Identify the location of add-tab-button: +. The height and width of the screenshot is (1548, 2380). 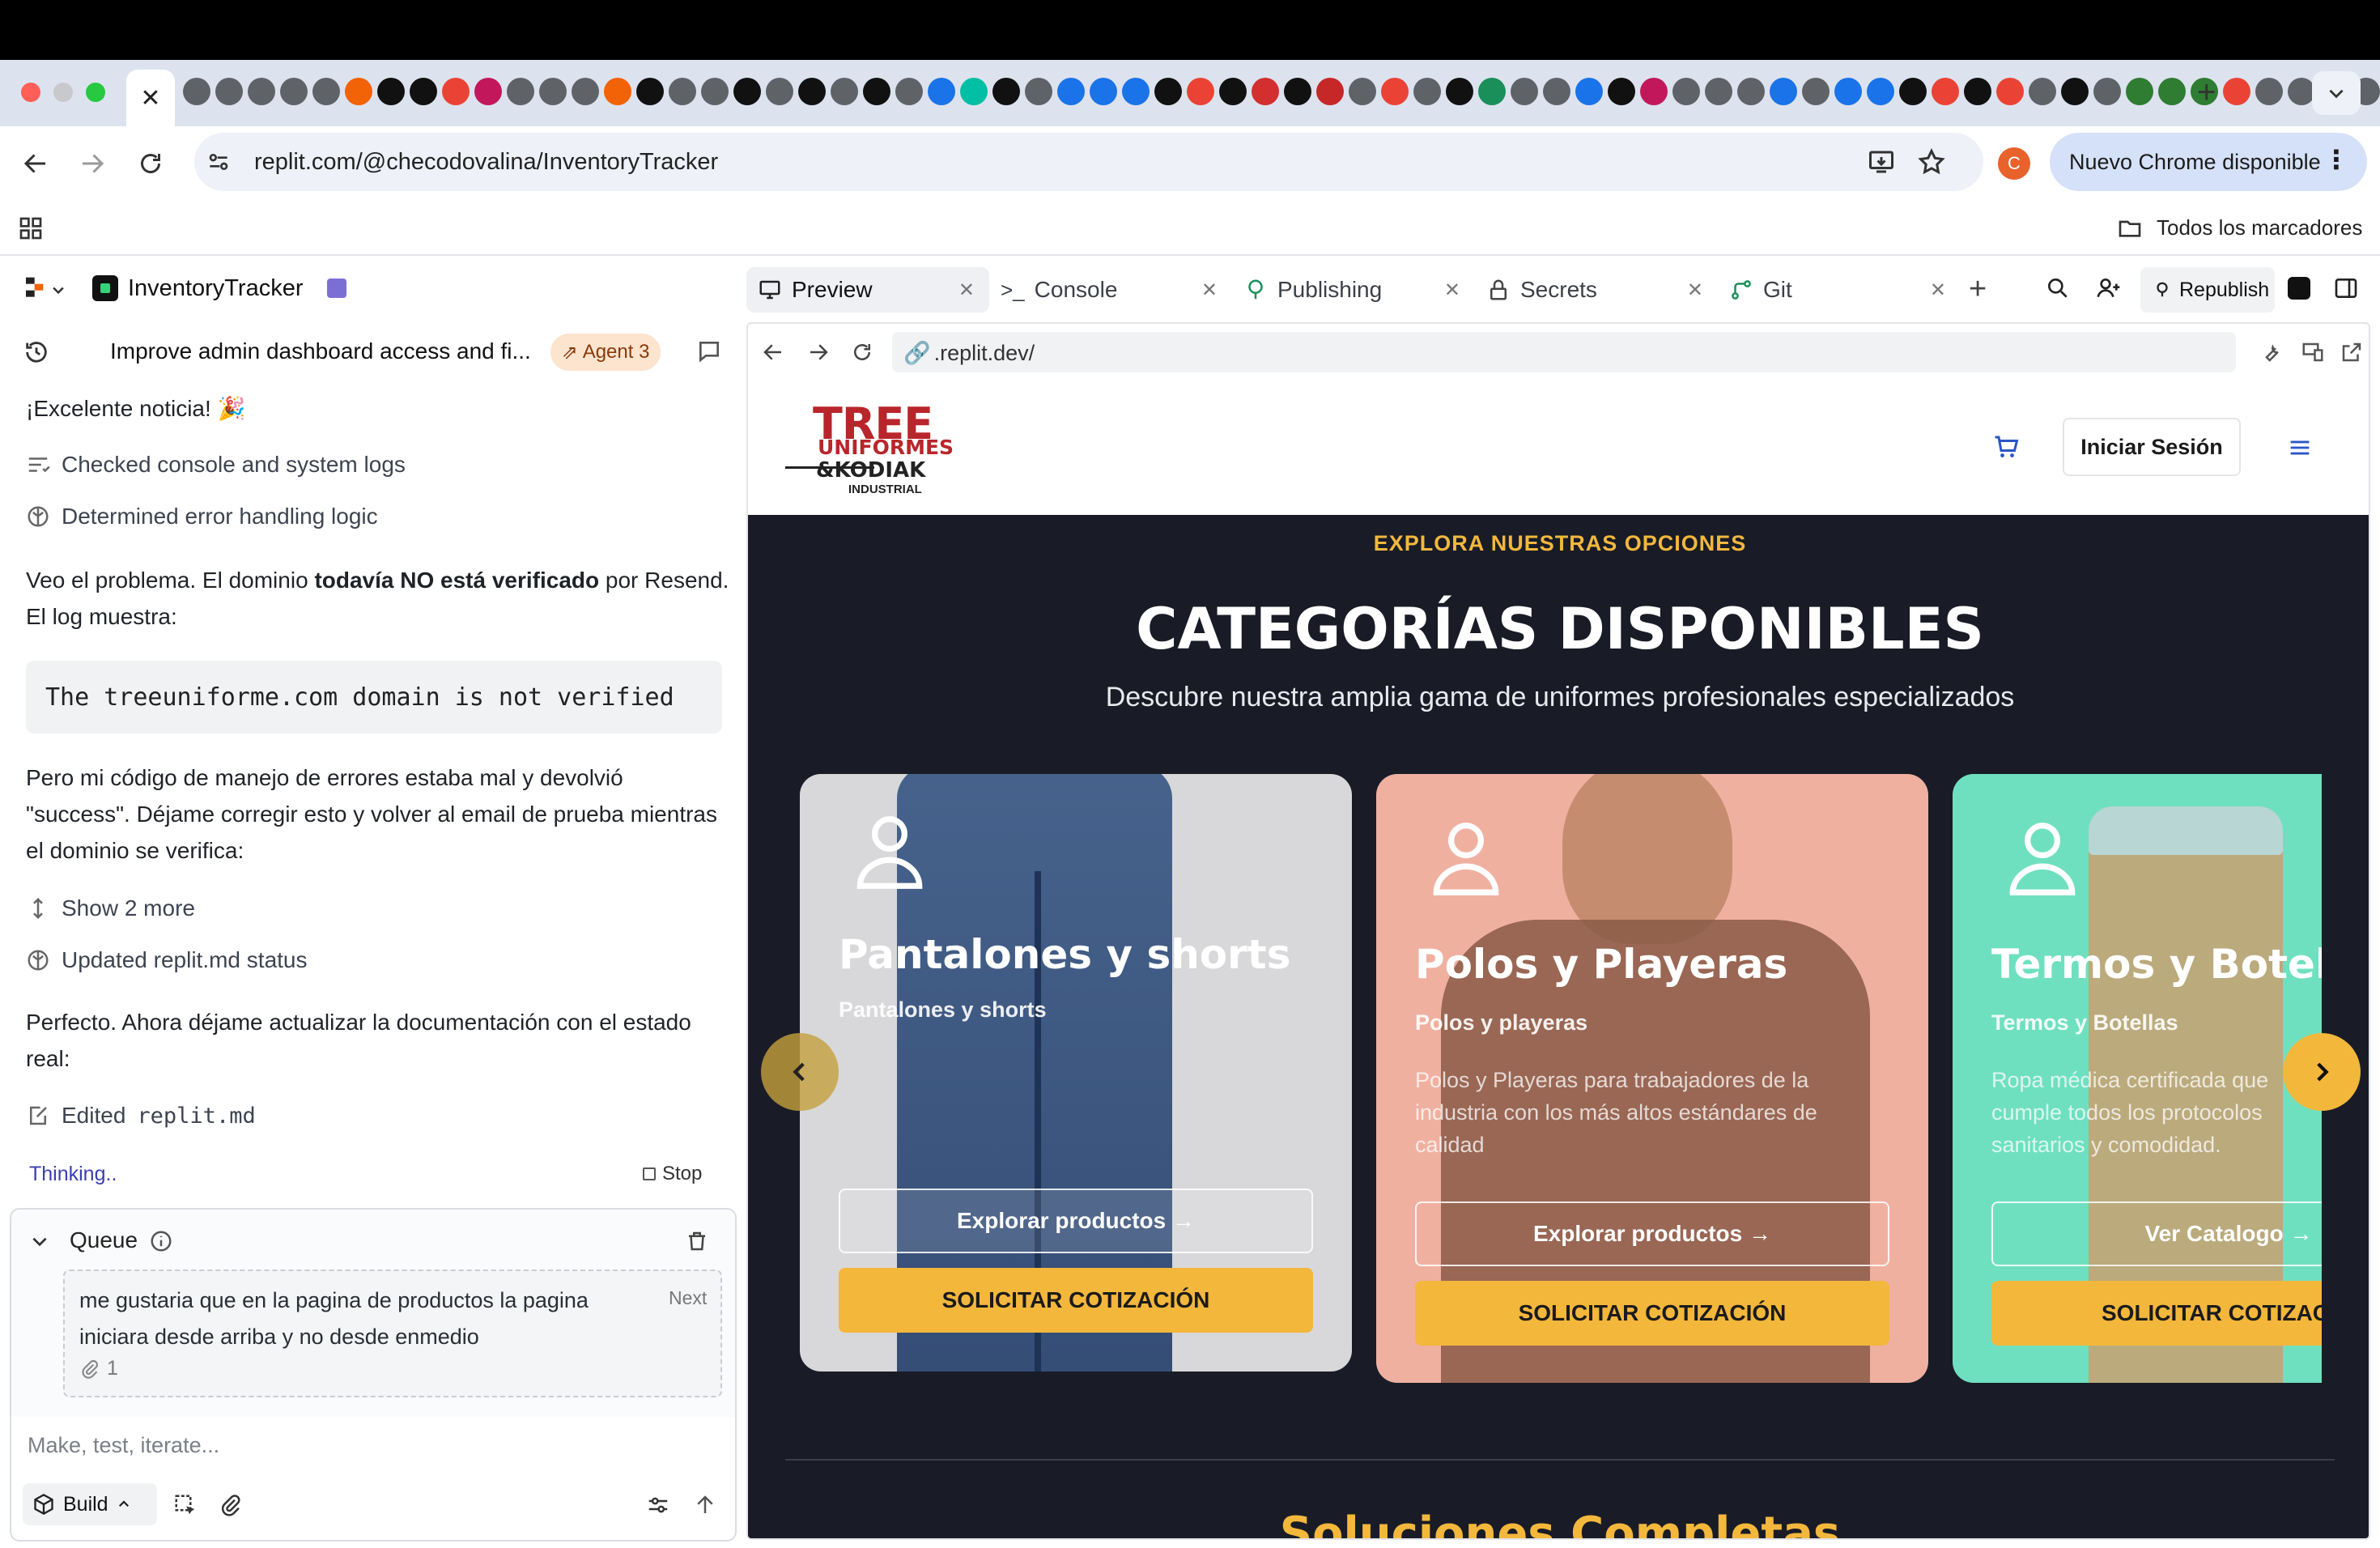
(1978, 290).